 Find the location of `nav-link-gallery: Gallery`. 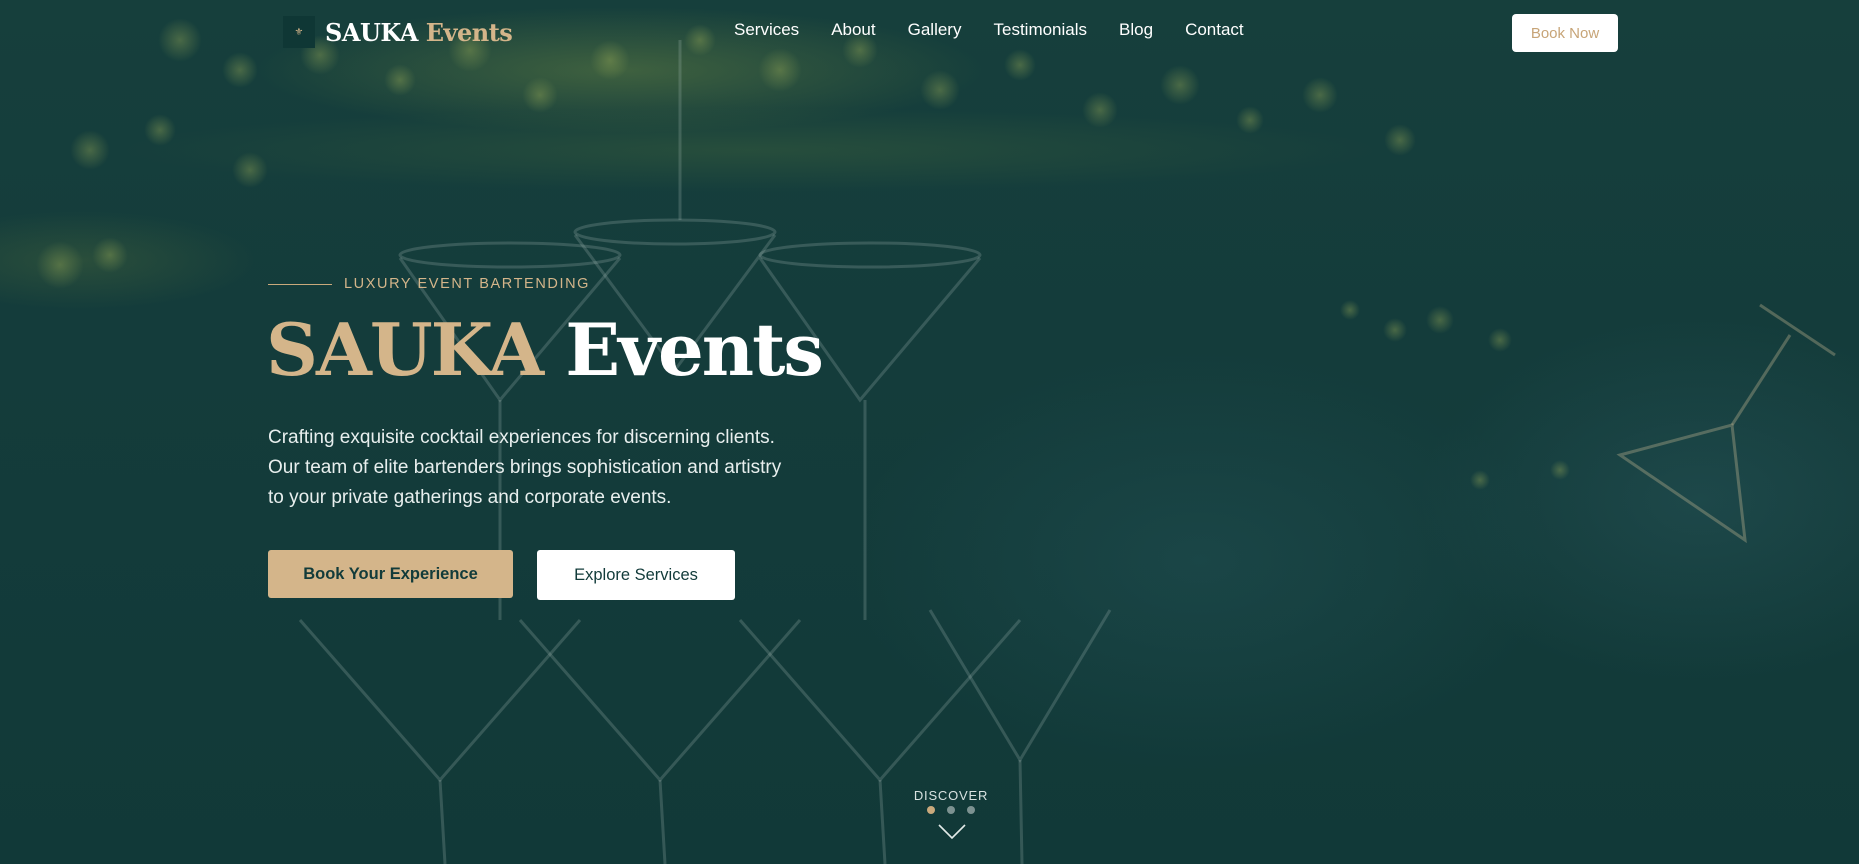

nav-link-gallery: Gallery is located at coordinates (935, 30).